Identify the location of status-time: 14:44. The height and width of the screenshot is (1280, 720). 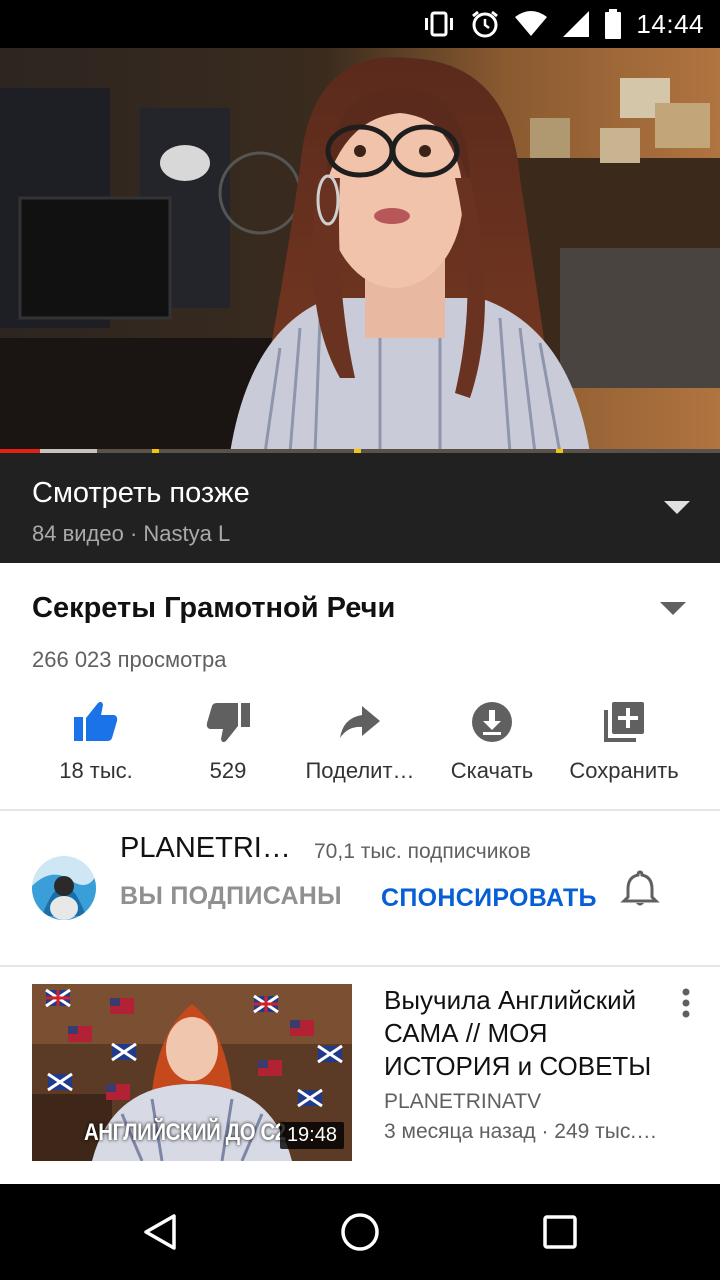
(670, 23).